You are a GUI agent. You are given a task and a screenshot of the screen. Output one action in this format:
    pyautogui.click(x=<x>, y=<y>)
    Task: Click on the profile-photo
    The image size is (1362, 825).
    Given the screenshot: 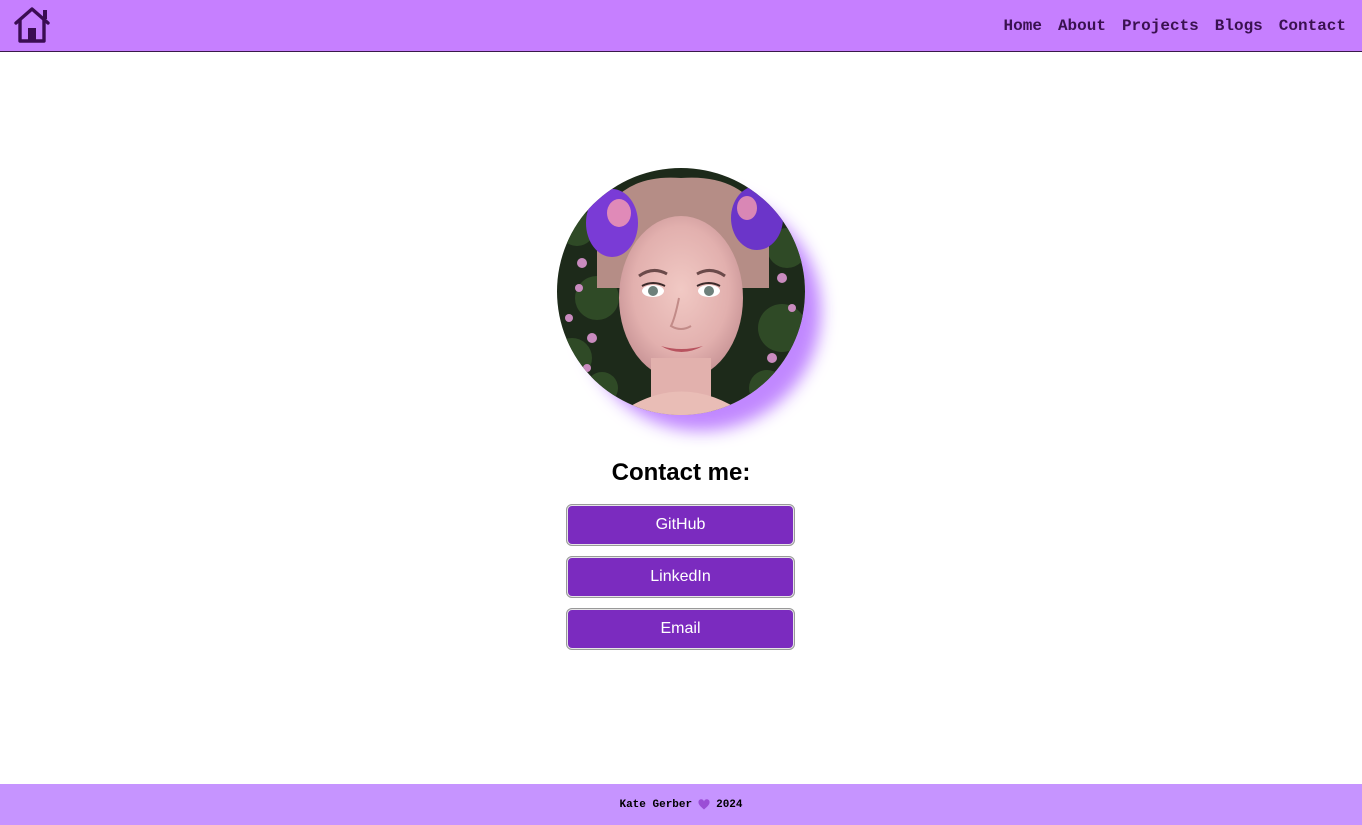 What is the action you would take?
    pyautogui.click(x=681, y=291)
    